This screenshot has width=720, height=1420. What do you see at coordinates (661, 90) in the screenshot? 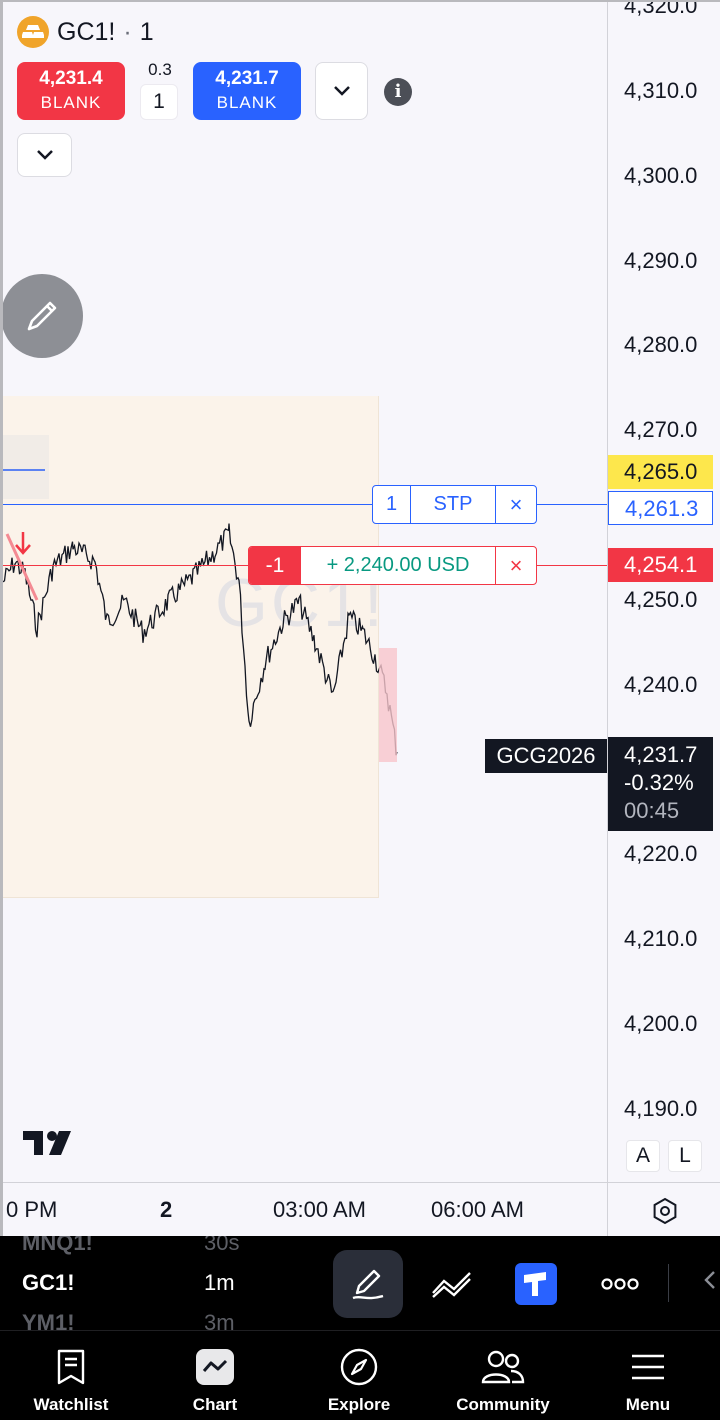
I see `price-axis-label: 4,310.0` at bounding box center [661, 90].